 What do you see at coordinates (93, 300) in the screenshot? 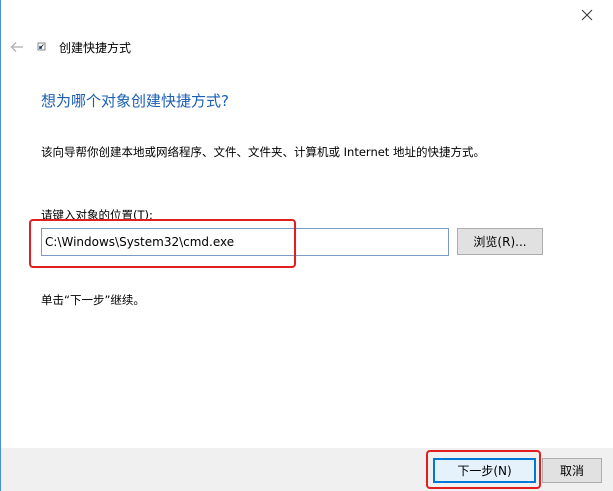
I see `continue-hint: 单击“下一步”继续。` at bounding box center [93, 300].